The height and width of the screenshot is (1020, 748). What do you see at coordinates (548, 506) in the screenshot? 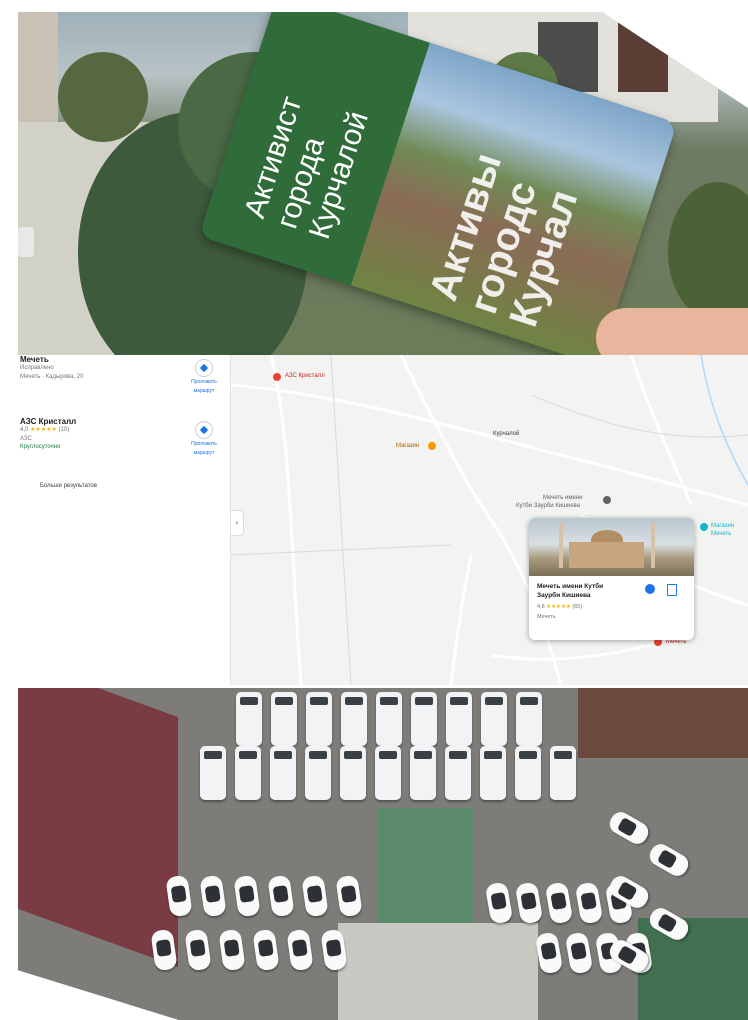
I see `map-label: Кутби Заурби Кишиева` at bounding box center [548, 506].